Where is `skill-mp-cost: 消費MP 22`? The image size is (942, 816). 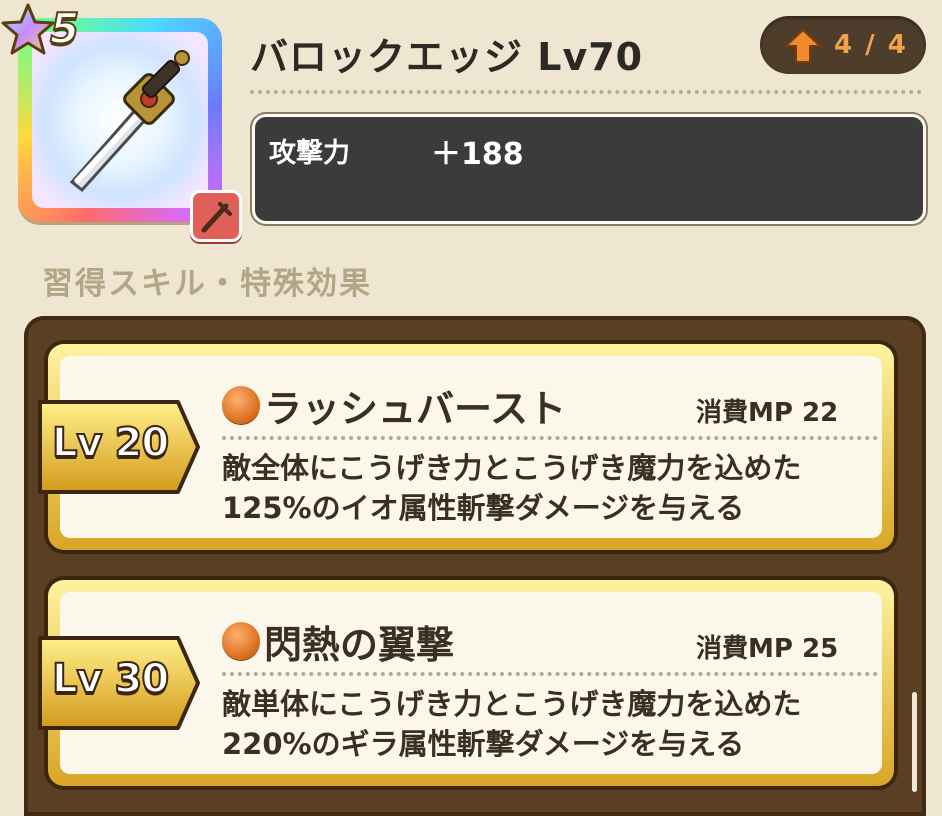
skill-mp-cost: 消費MP 22 is located at coordinates (767, 413).